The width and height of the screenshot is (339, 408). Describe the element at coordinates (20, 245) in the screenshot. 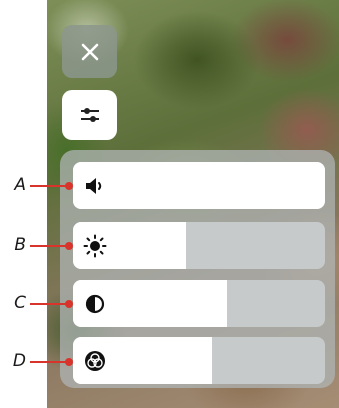

I see `callout-label-b: B` at that location.